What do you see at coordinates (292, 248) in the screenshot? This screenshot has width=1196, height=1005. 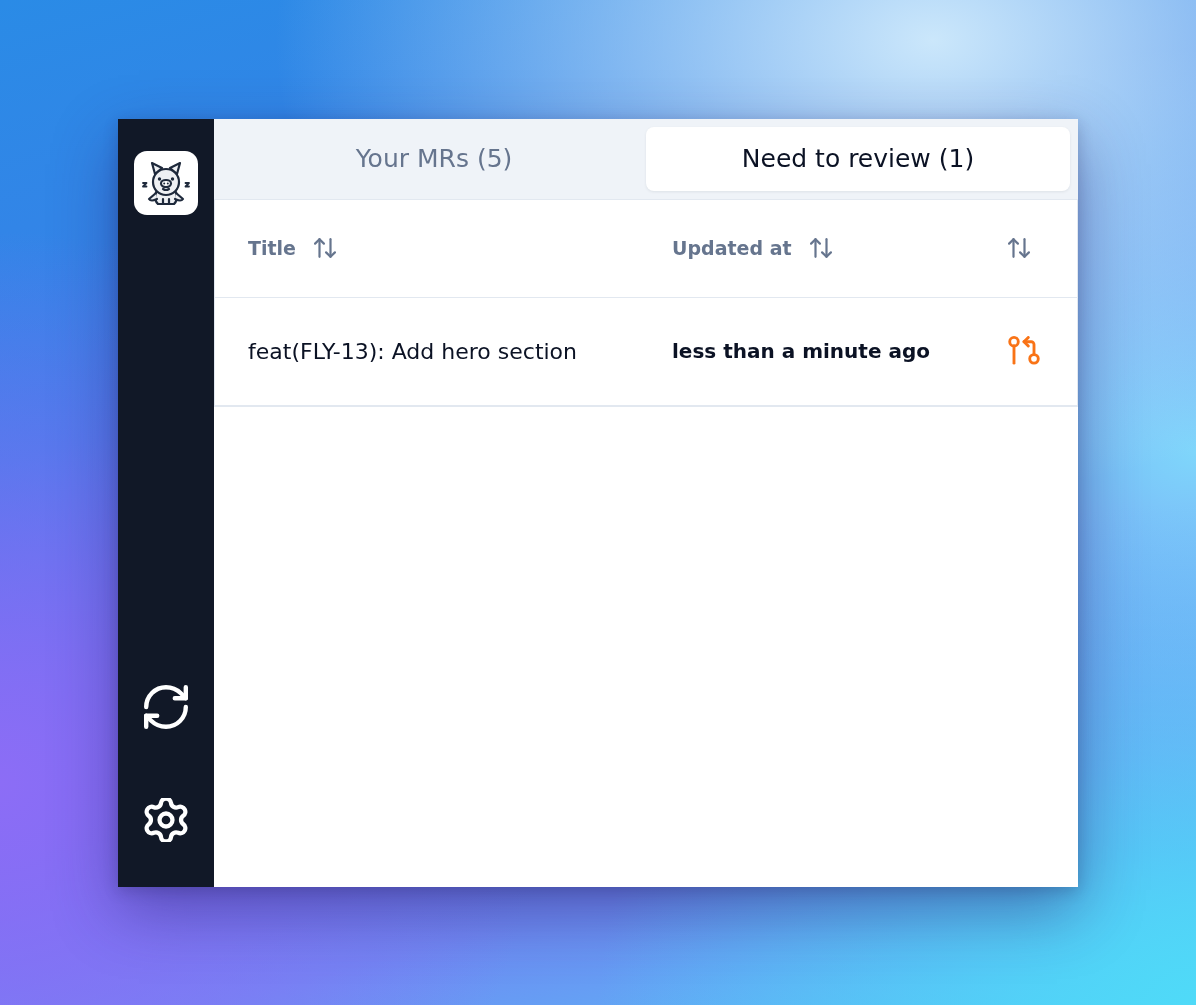 I see `column-header-button: Title` at bounding box center [292, 248].